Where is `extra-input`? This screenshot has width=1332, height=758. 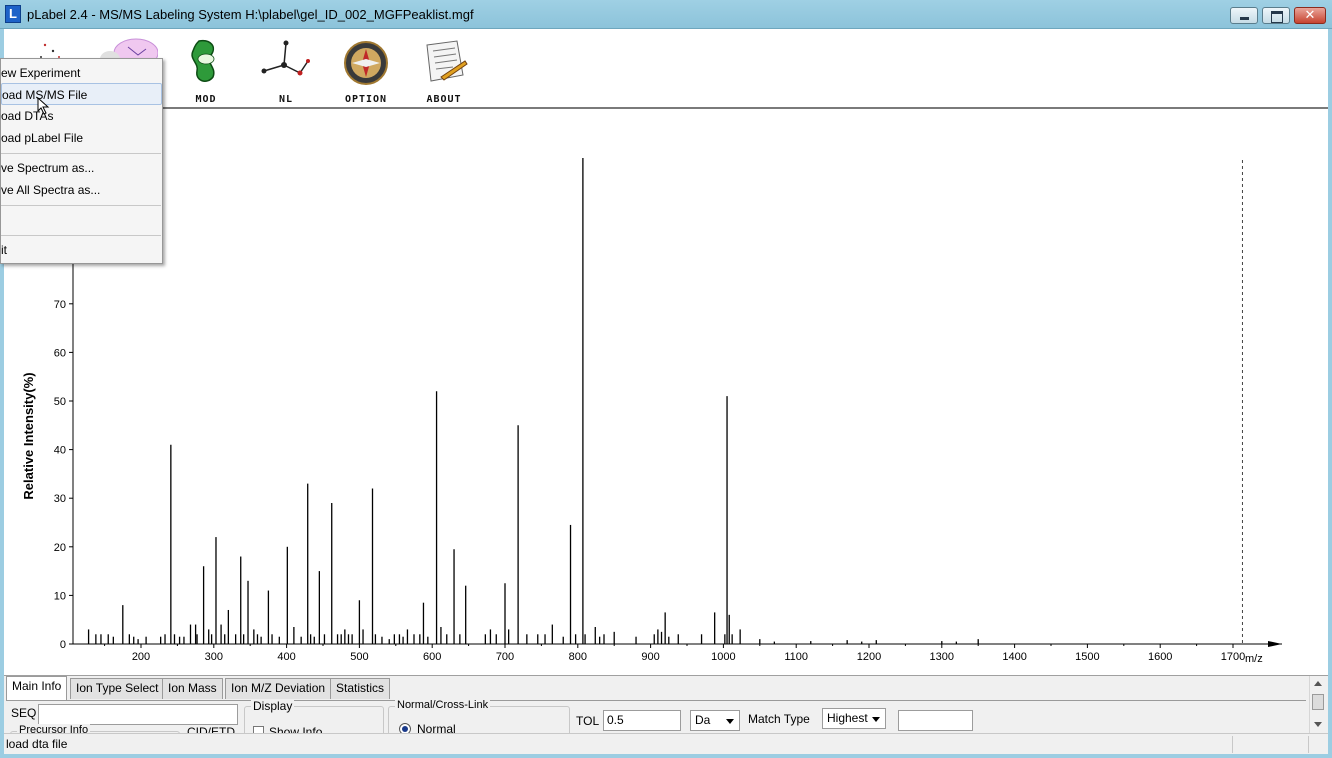 extra-input is located at coordinates (935, 720).